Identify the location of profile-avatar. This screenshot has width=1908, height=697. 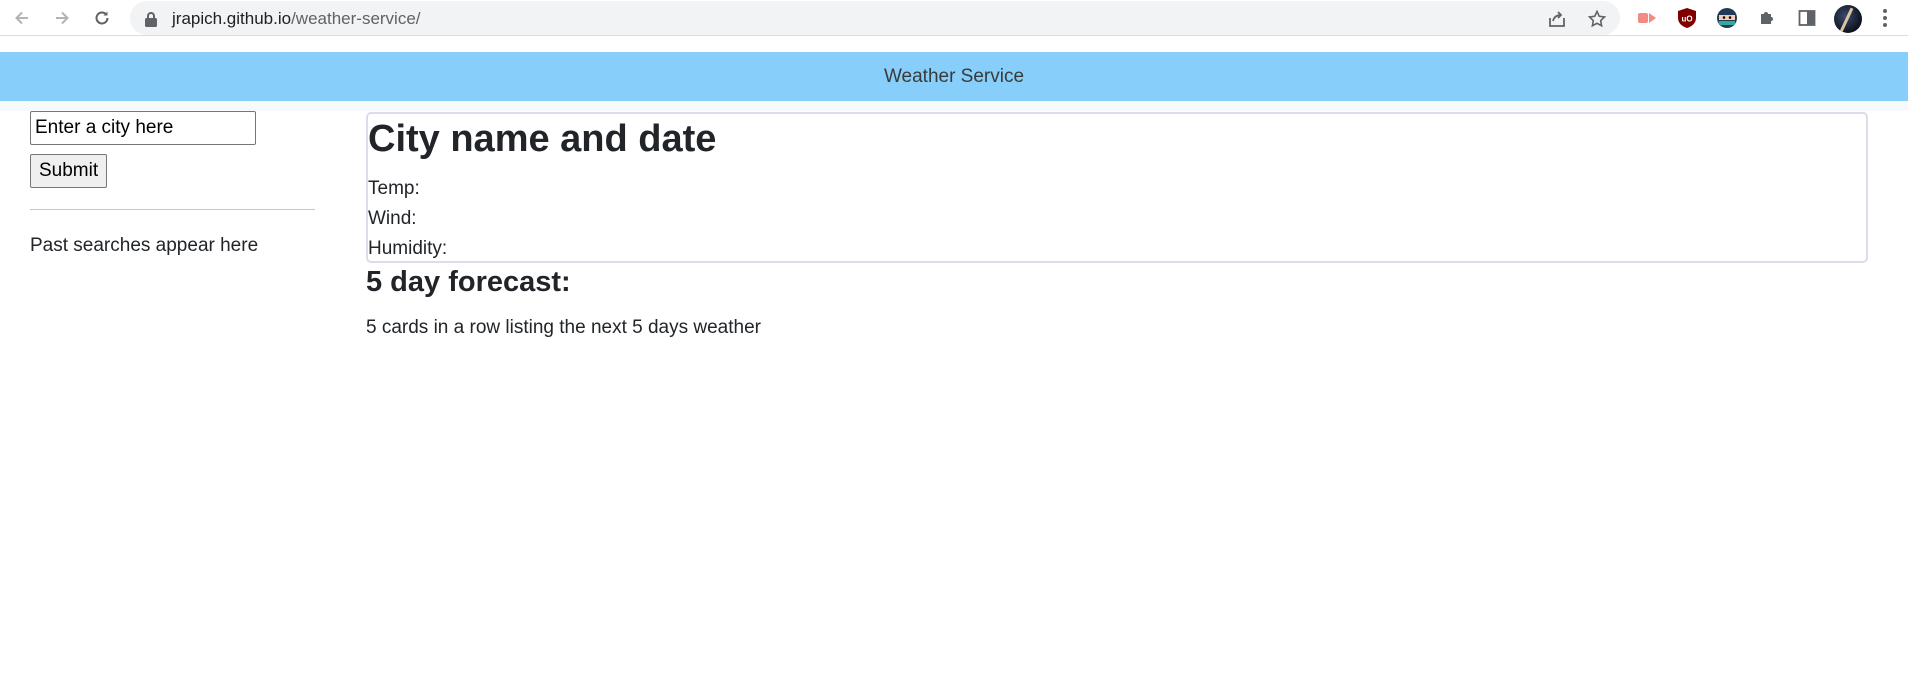
(1848, 19).